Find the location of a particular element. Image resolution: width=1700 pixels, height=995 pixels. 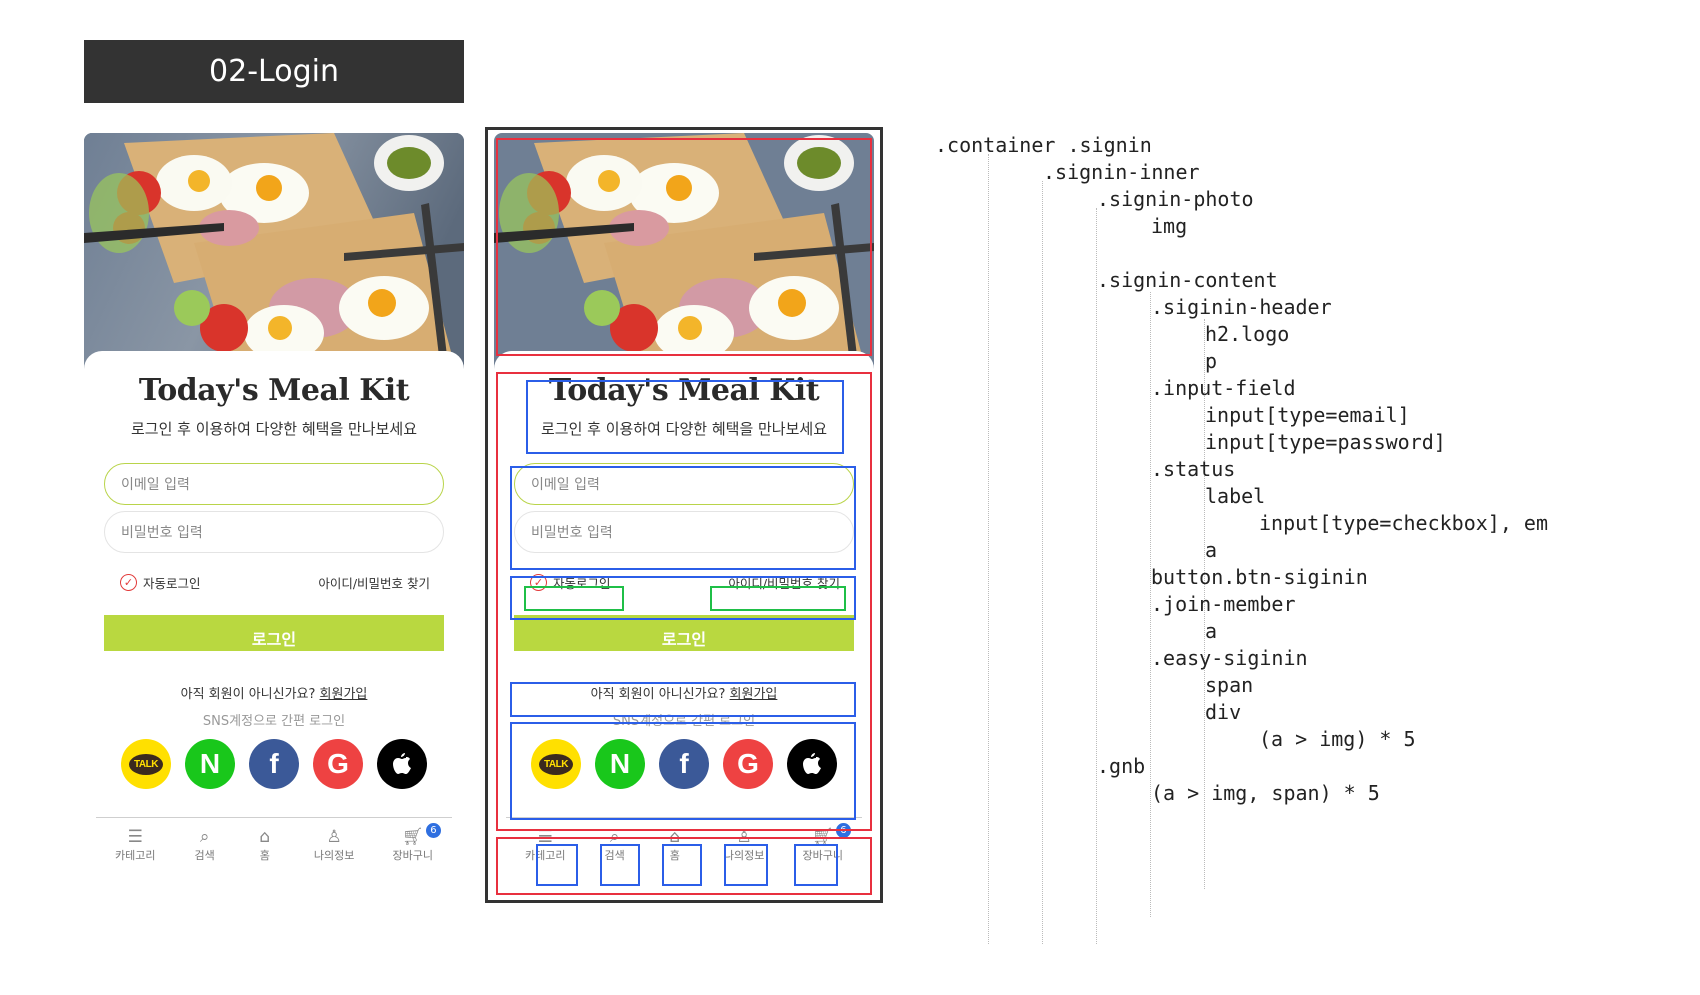

gnb-label: 카테고리 is located at coordinates (545, 855).